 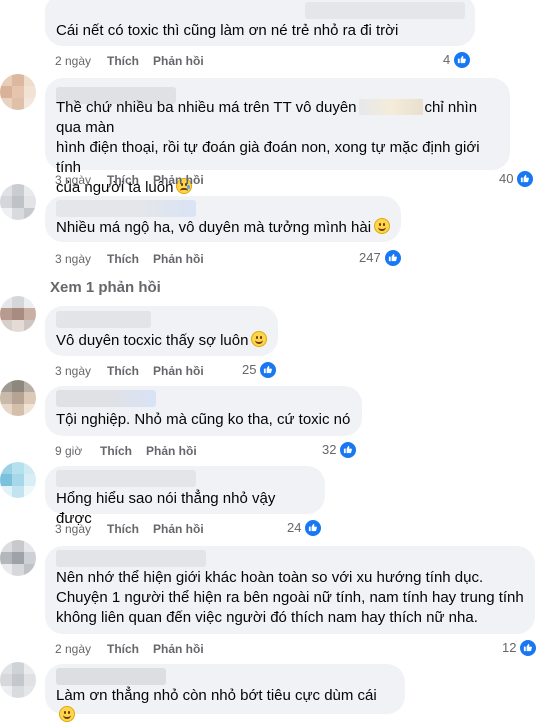 I want to click on reaction-count: 24, so click(x=305, y=528).